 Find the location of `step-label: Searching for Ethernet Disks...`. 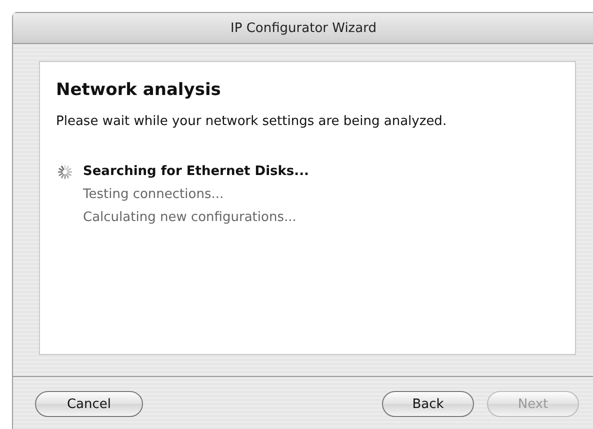

step-label: Searching for Ethernet Disks... is located at coordinates (196, 171).